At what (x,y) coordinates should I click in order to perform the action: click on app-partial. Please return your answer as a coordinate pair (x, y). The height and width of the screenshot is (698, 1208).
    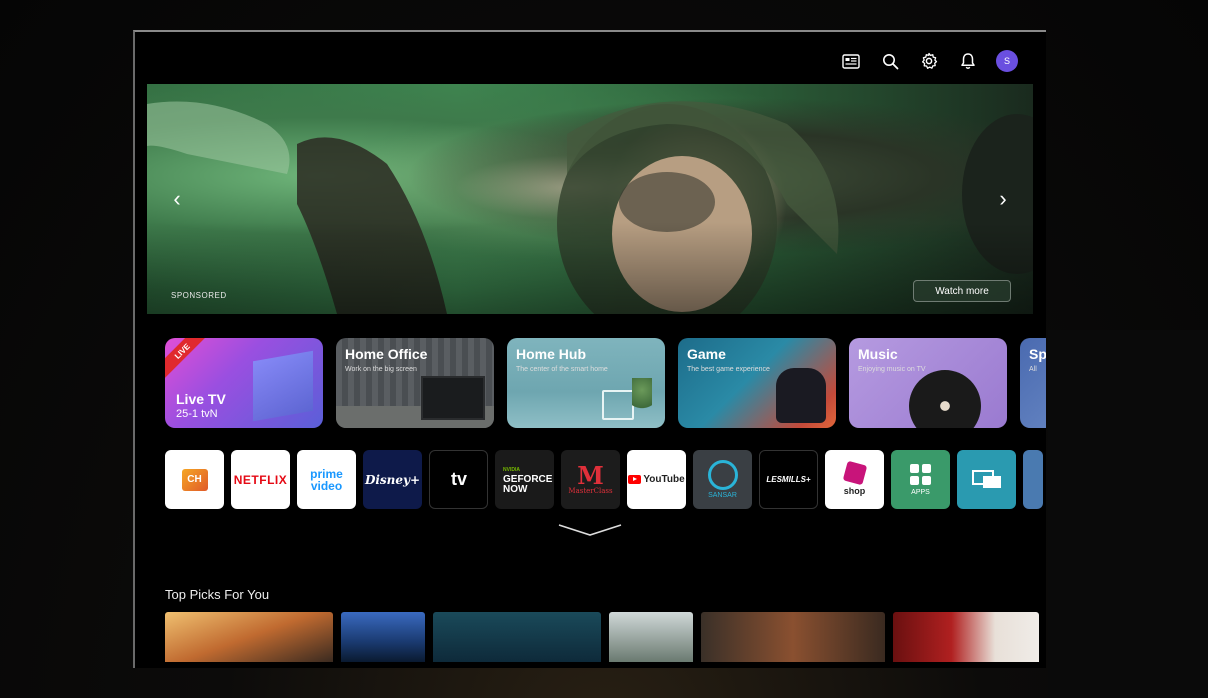
    Looking at the image, I should click on (1033, 479).